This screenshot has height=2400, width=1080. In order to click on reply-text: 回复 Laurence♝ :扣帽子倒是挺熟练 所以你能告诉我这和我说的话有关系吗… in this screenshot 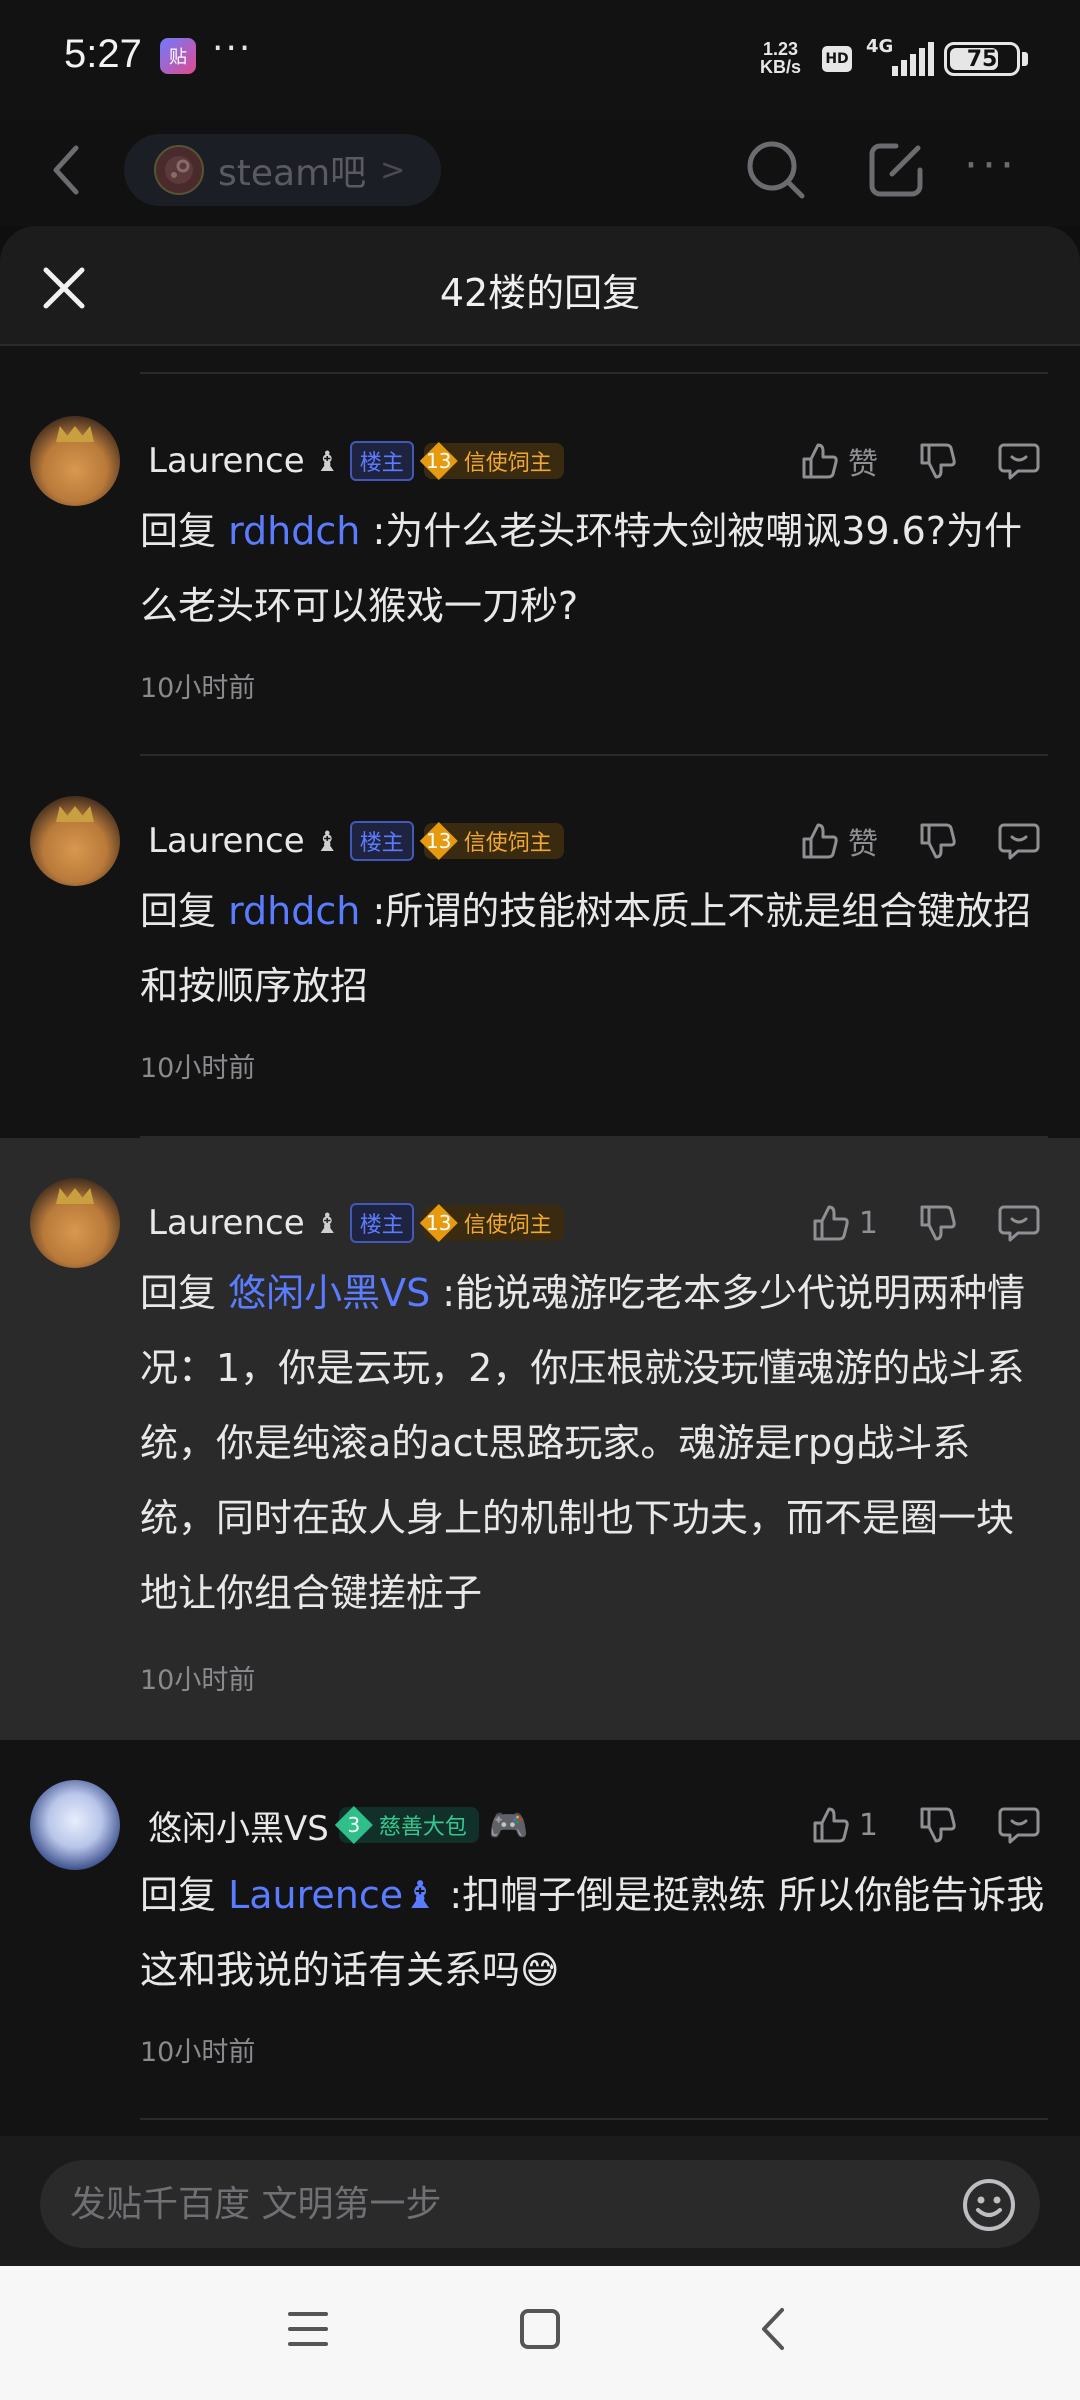, I will do `click(593, 1933)`.